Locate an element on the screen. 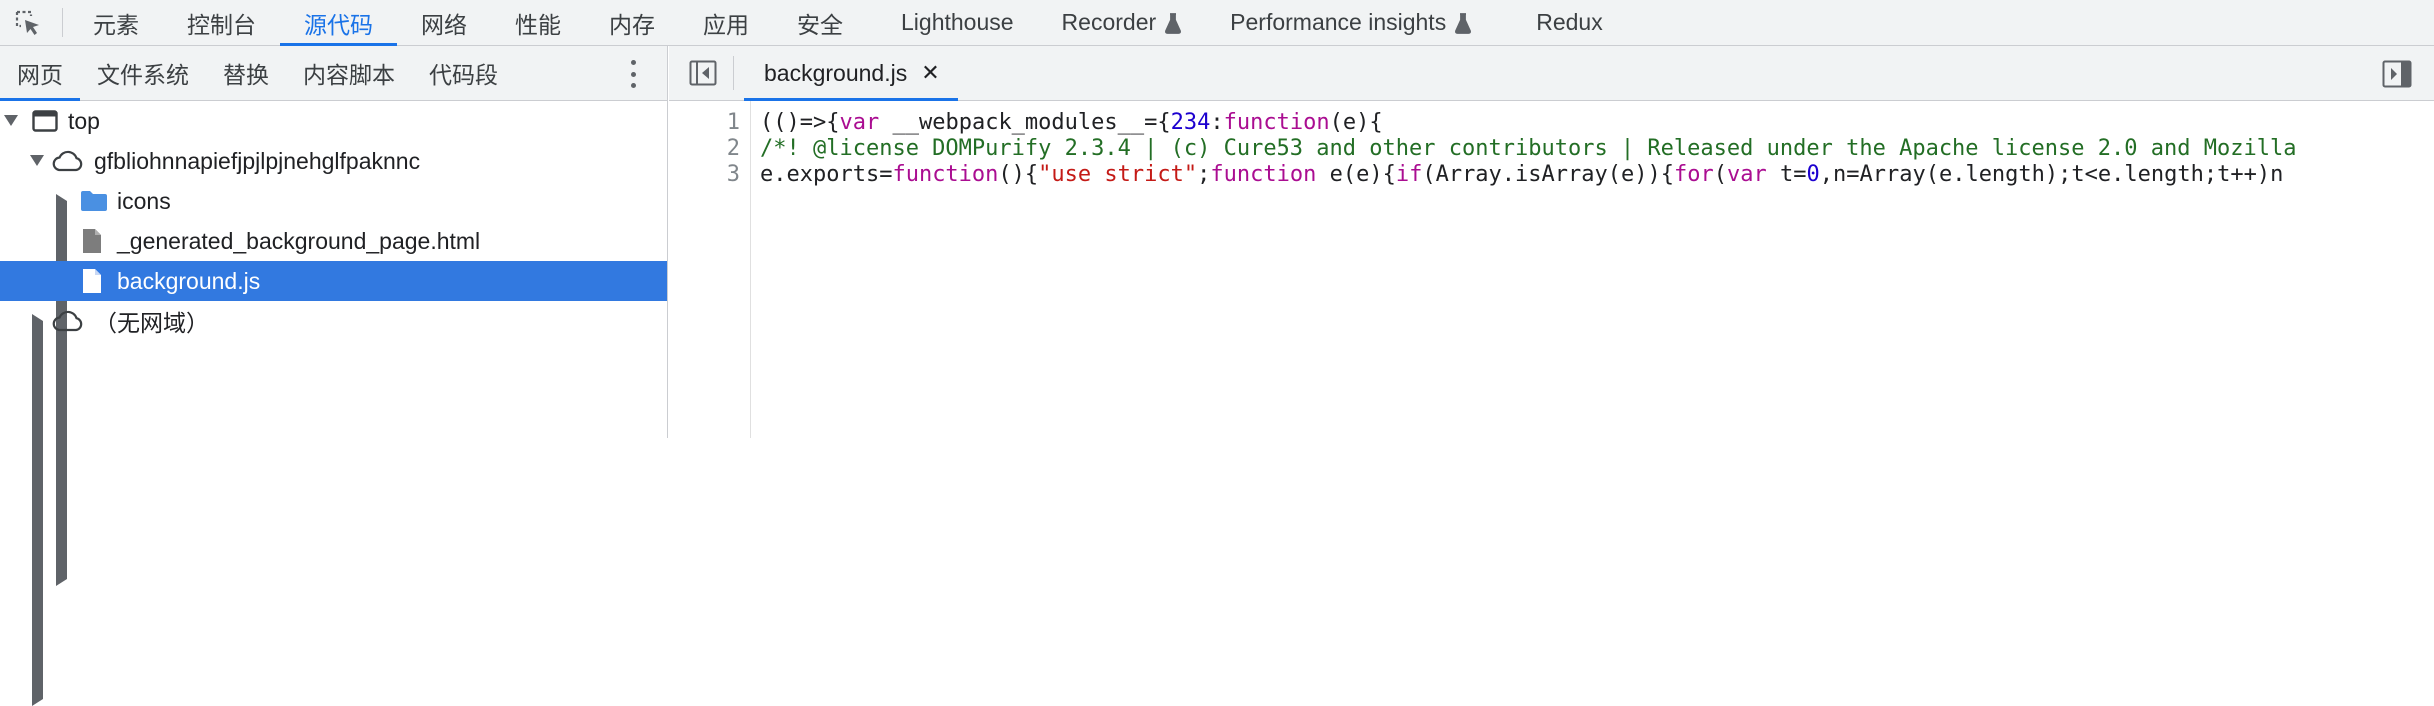 Image resolution: width=2434 pixels, height=706 pixels. tree-item-file-js: background.js is located at coordinates (333, 281).